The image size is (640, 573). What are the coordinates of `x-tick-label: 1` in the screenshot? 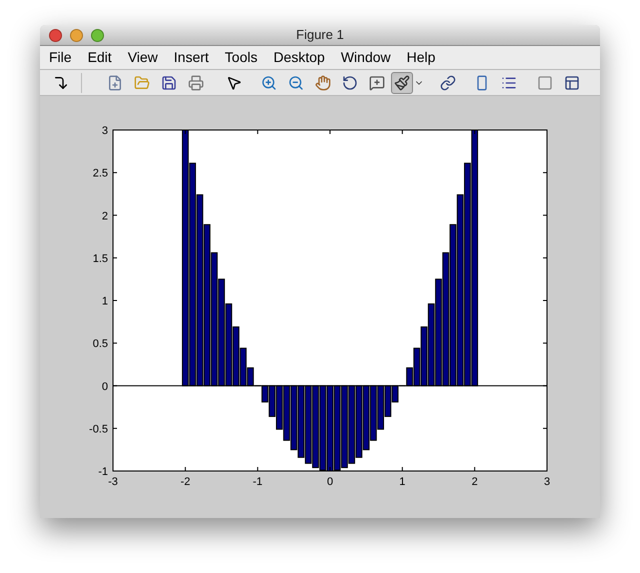 It's located at (402, 482).